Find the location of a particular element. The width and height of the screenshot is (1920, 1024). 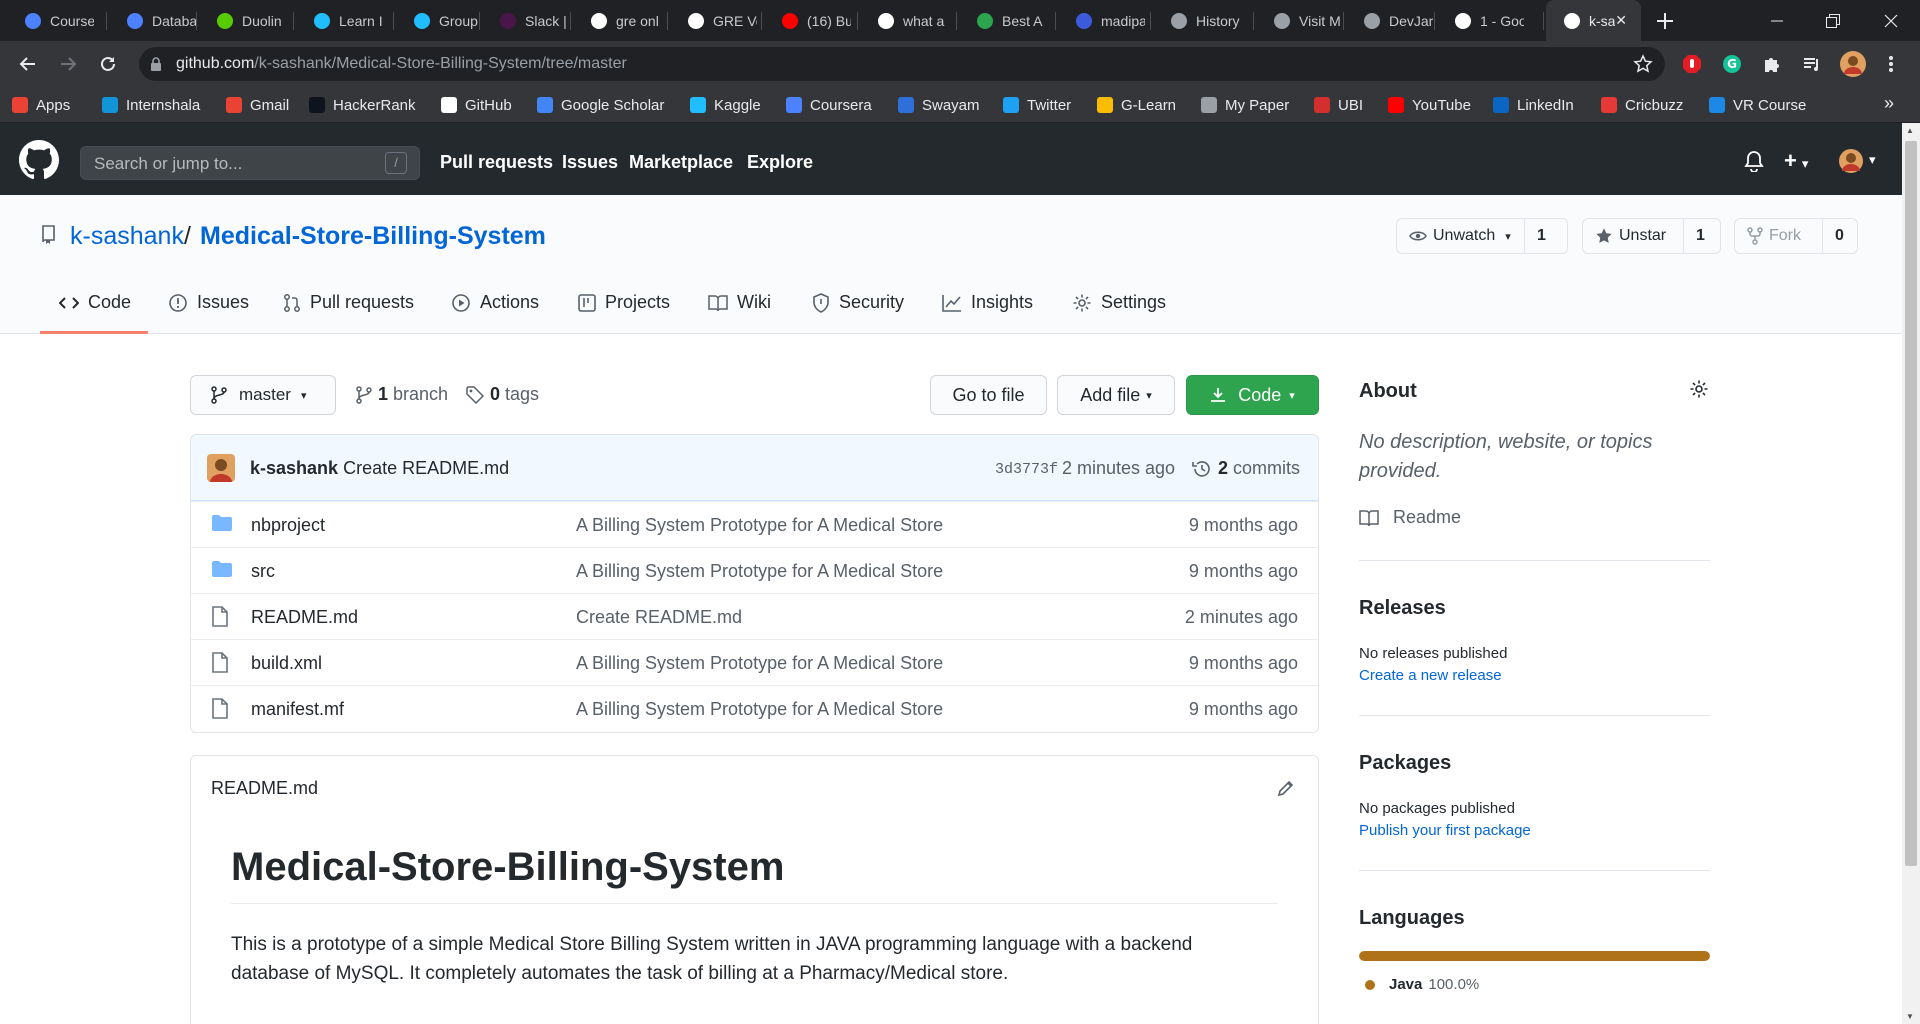

reading-list-button is located at coordinates (1812, 64).